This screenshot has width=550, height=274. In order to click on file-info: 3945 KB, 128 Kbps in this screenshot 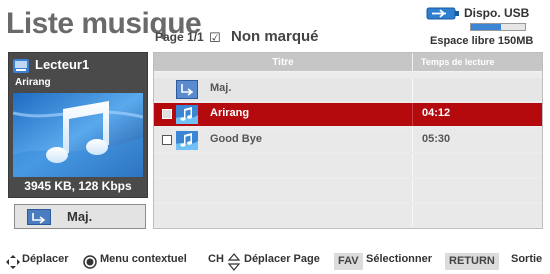, I will do `click(78, 186)`.